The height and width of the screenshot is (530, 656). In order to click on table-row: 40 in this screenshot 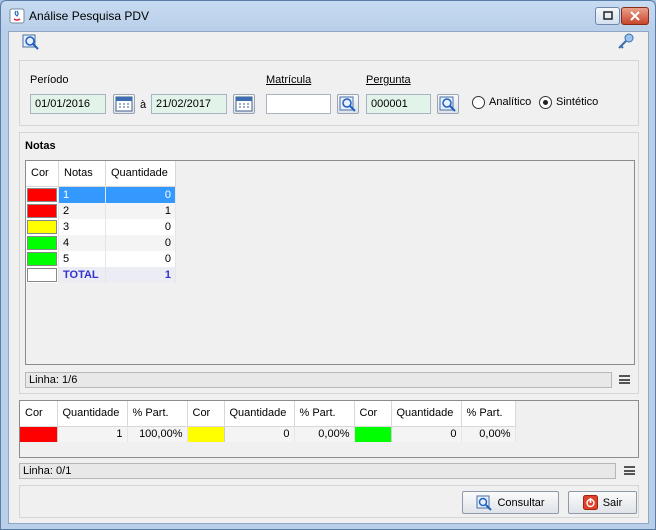, I will do `click(101, 242)`.